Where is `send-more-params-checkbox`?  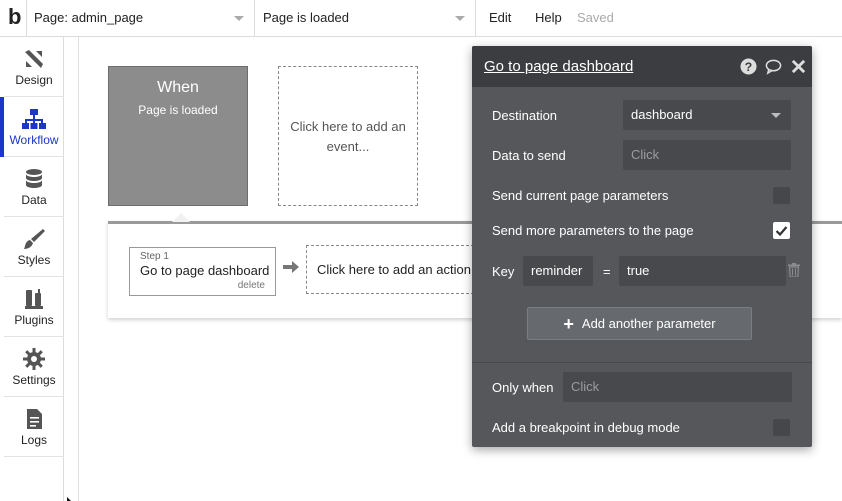 send-more-params-checkbox is located at coordinates (781, 230).